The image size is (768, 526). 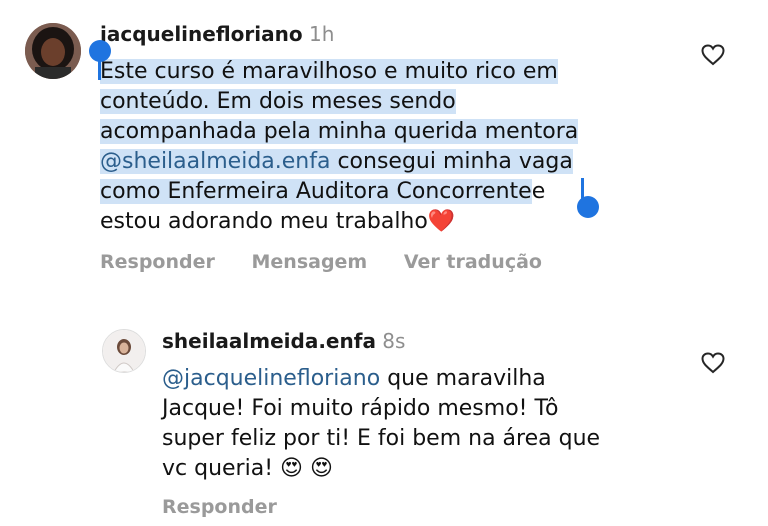 What do you see at coordinates (306, 468) in the screenshot?
I see `heart-eyes-emoji: 😍 😍` at bounding box center [306, 468].